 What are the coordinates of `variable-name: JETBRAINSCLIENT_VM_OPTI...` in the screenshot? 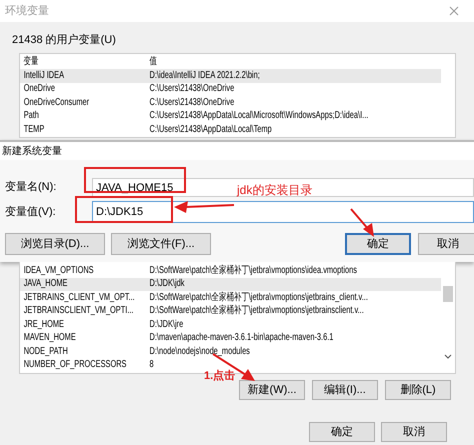 It's located at (78, 311).